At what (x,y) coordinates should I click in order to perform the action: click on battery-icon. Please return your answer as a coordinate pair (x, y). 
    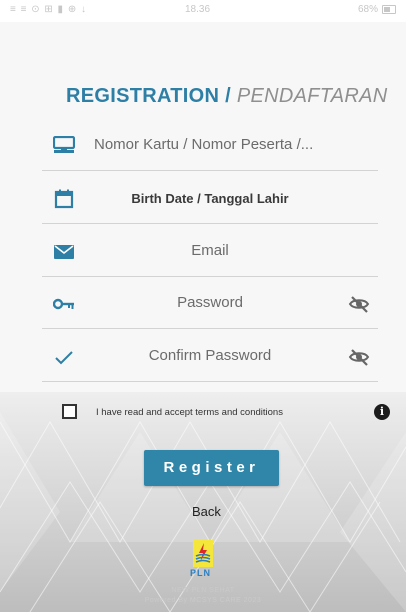
    Looking at the image, I should click on (389, 9).